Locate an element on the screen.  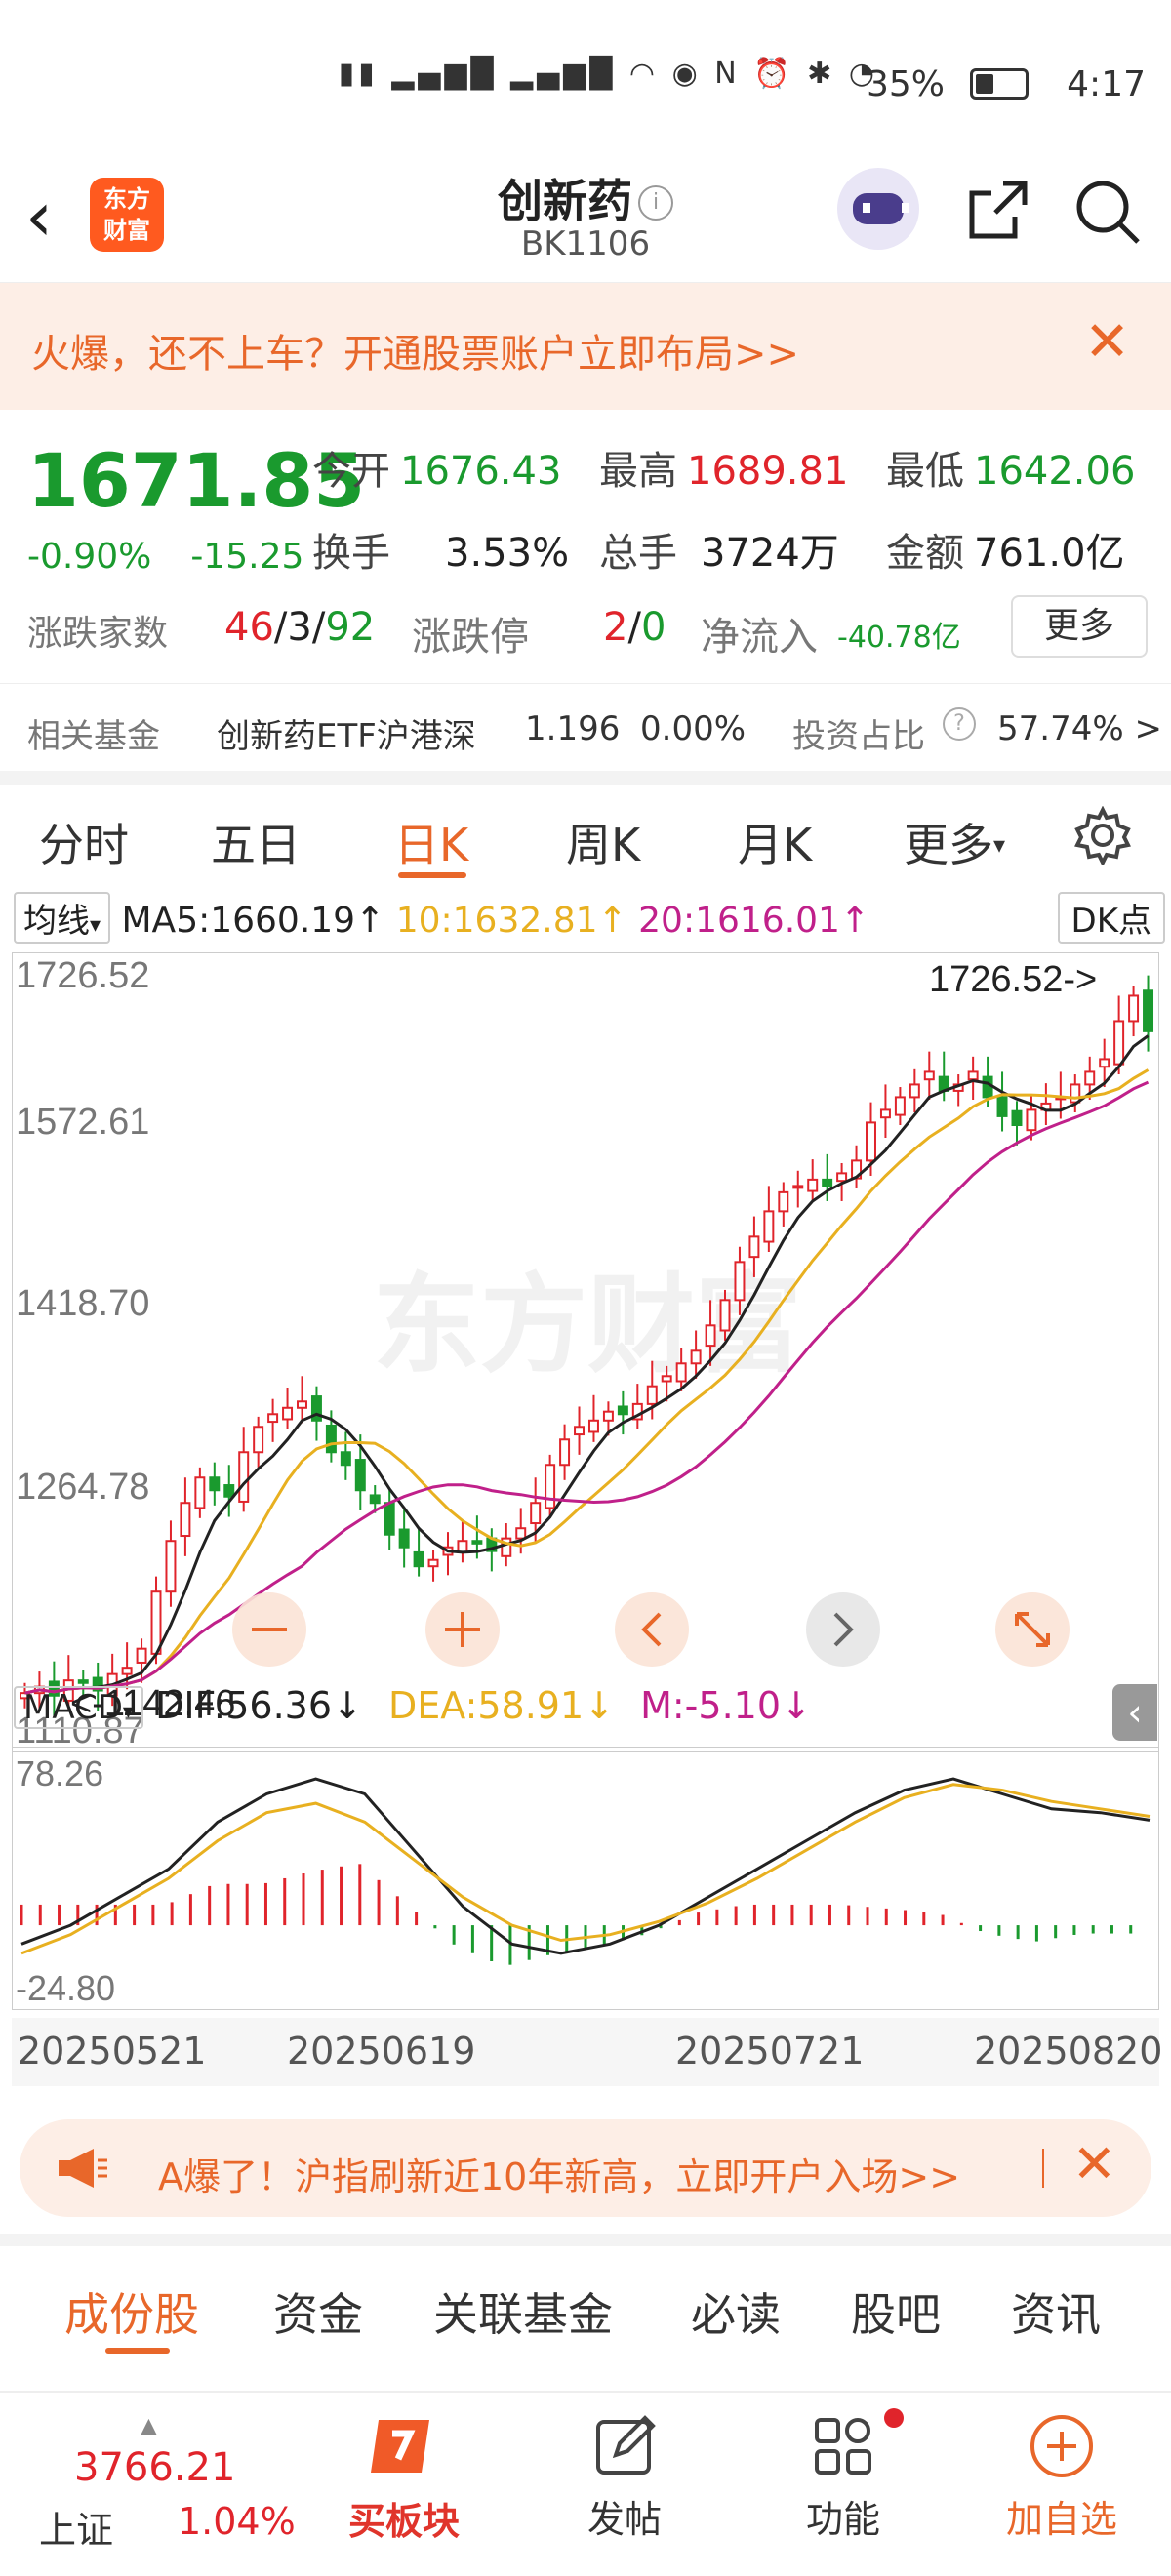
tab-more: 更多▾ is located at coordinates (954, 842).